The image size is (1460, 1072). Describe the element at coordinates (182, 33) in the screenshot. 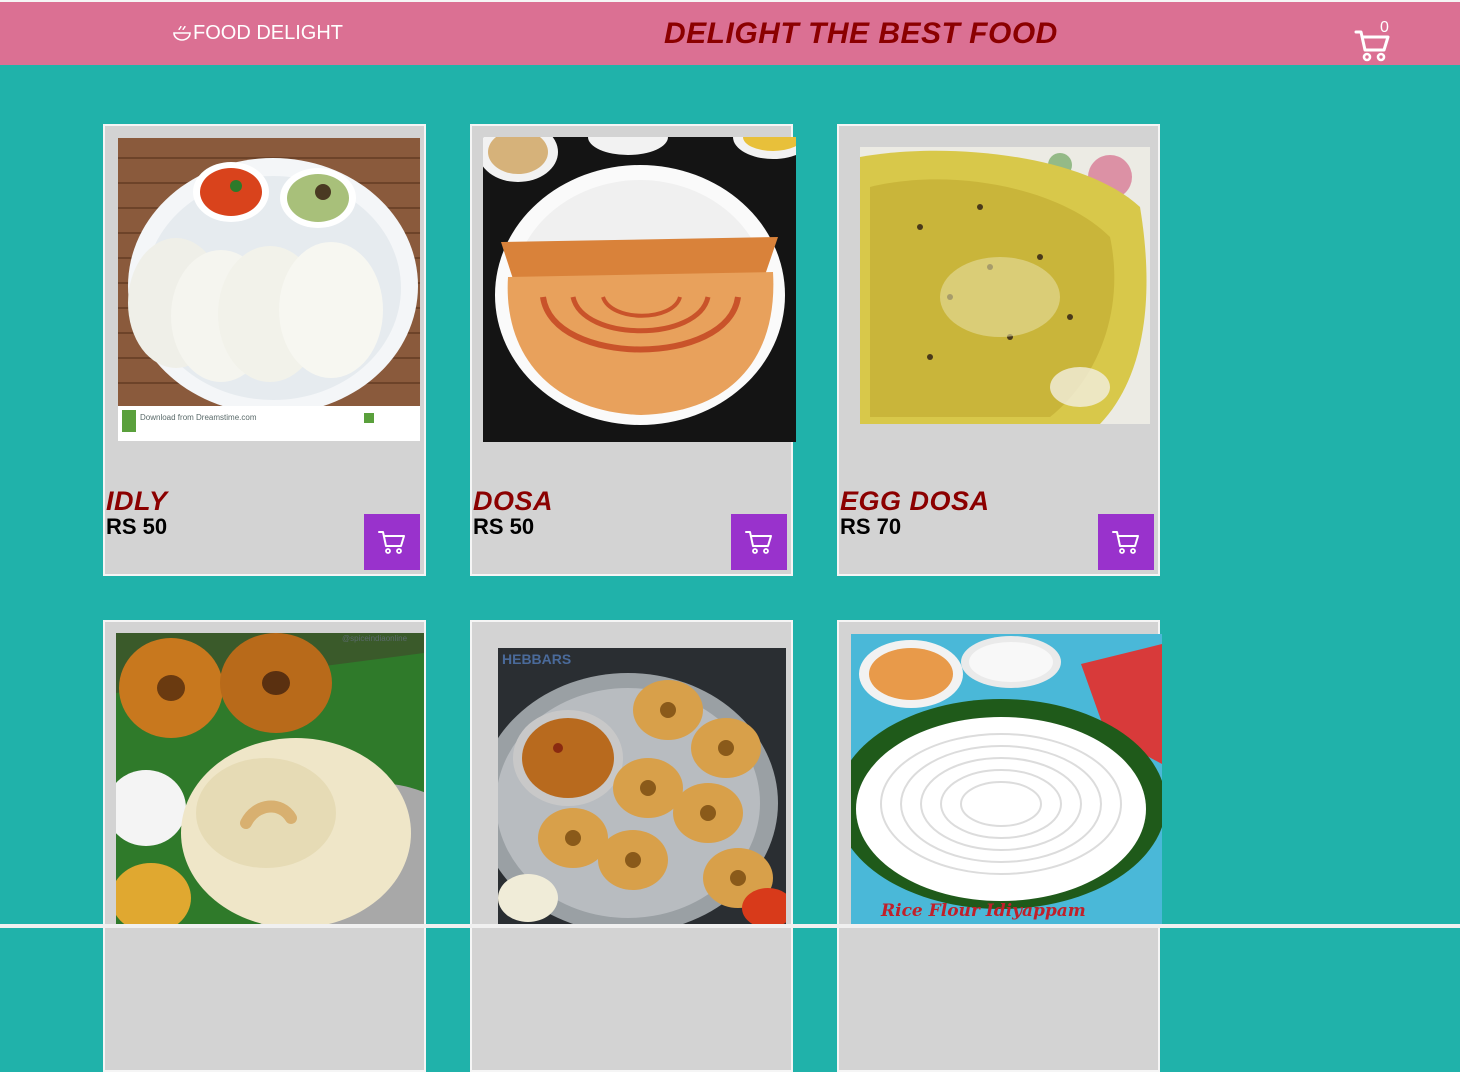

I see `food-bowl-icon` at that location.